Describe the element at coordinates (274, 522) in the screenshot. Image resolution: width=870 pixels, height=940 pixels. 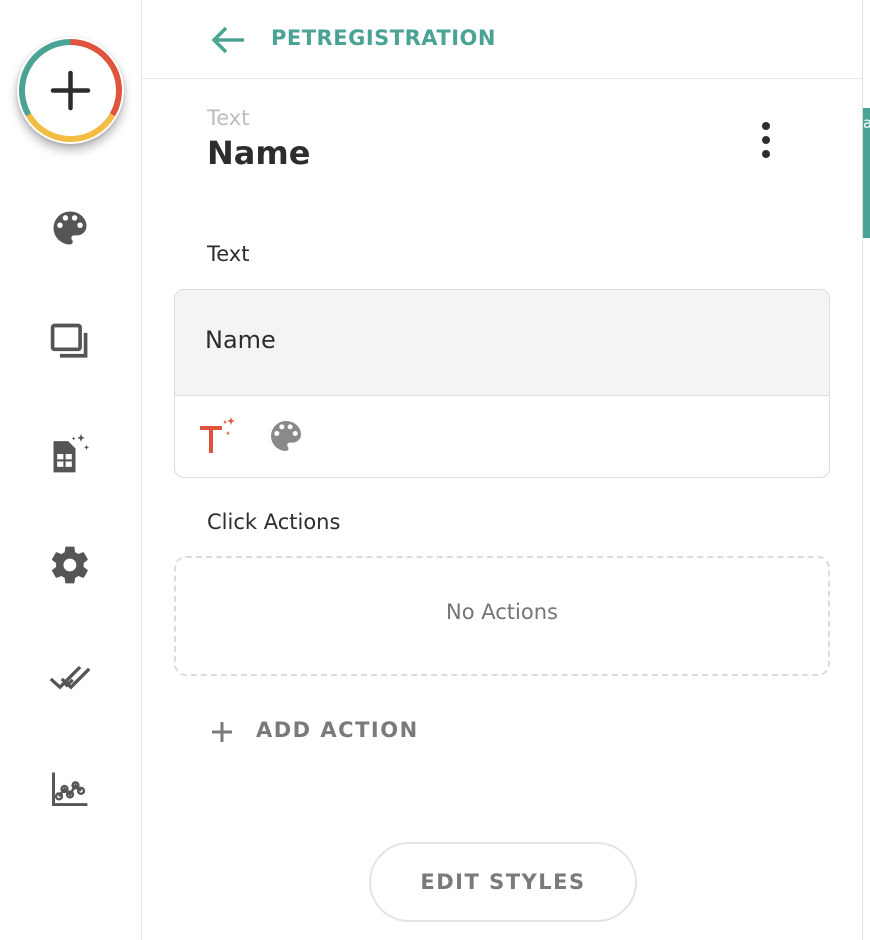
I see `click-actions-label: Click Actions` at that location.